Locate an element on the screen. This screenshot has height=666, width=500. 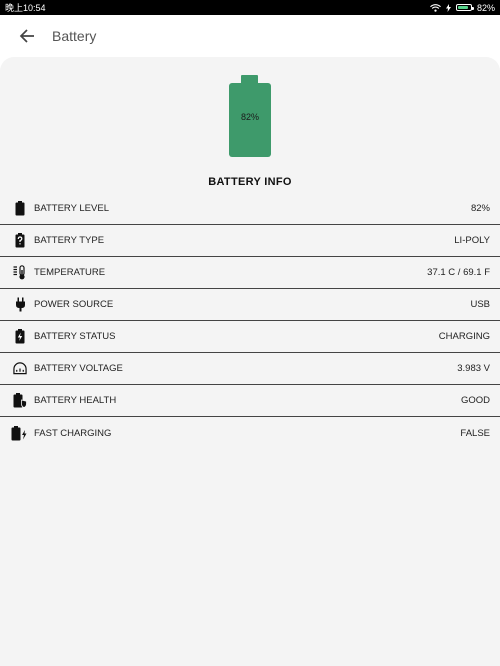
info-row-fast-charging: FAST CHARGING FALSE is located at coordinates (250, 433).